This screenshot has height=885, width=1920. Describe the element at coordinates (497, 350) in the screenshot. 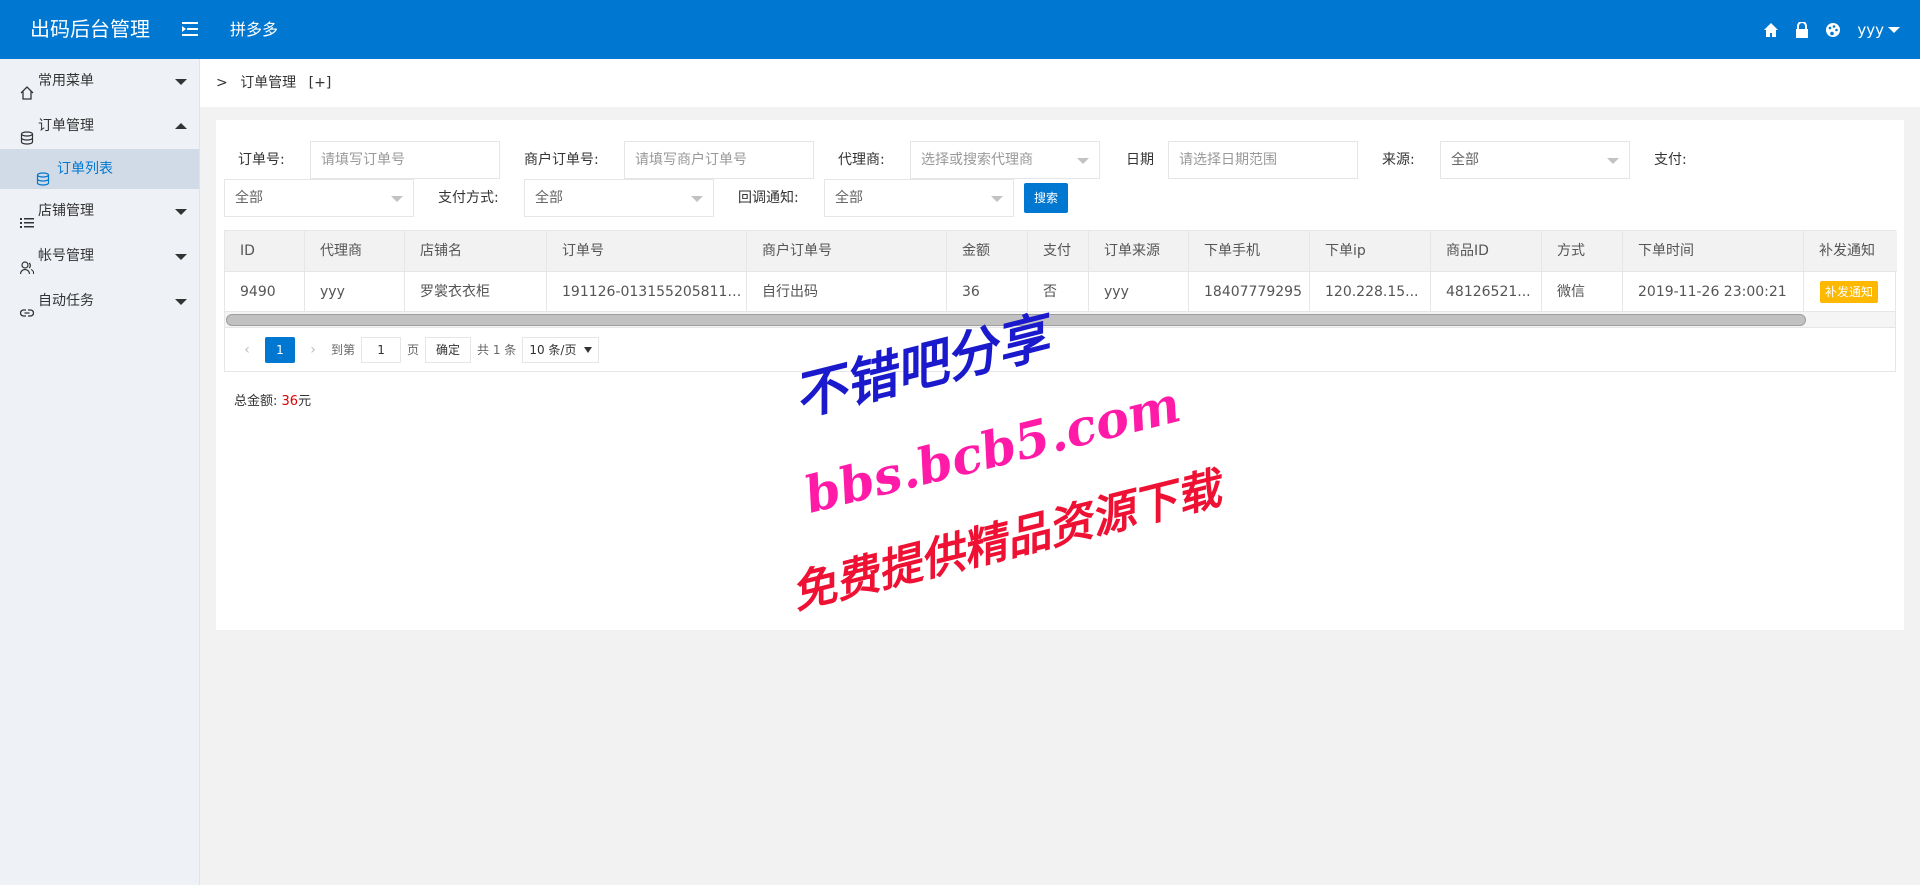

I see `total-count: 共 1 条` at that location.